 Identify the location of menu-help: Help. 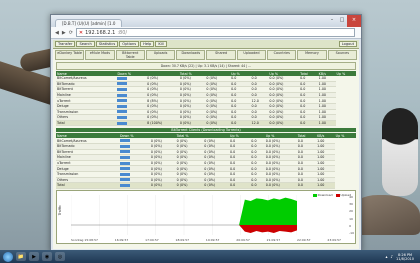
(147, 44).